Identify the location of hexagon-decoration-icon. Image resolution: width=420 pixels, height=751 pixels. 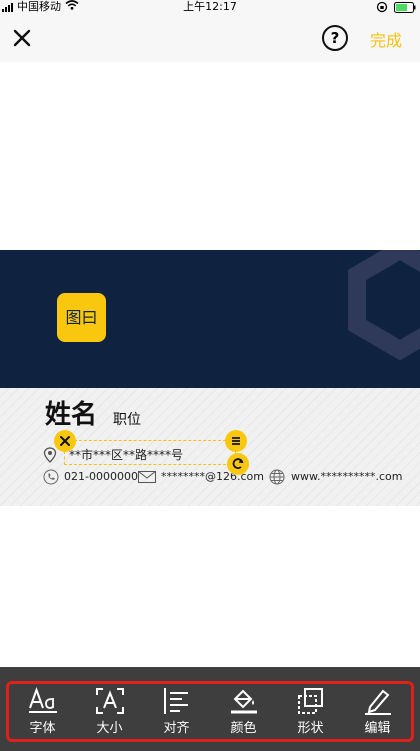
(384, 305).